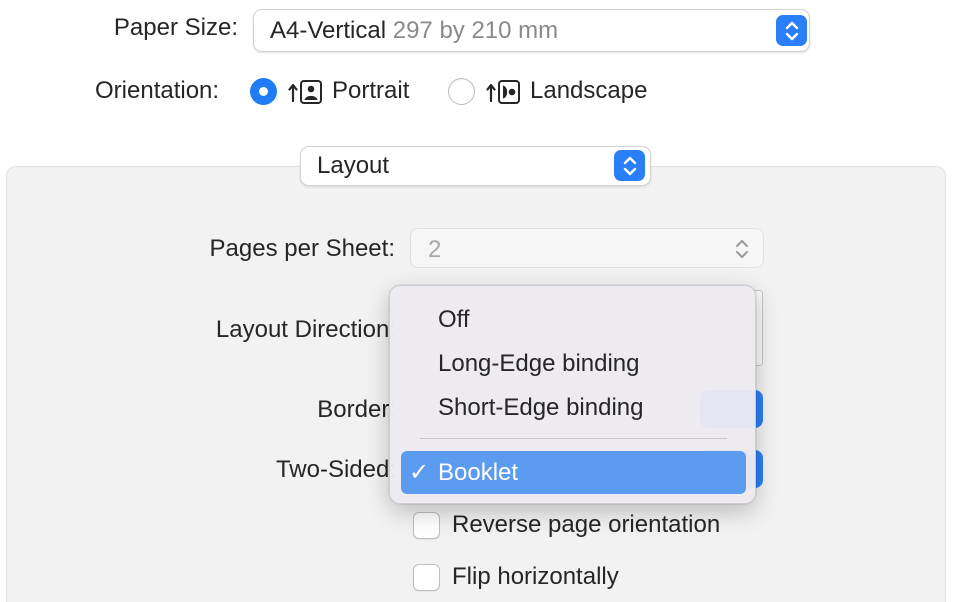 The width and height of the screenshot is (966, 602). Describe the element at coordinates (572, 320) in the screenshot. I see `menu-item-off: Off` at that location.